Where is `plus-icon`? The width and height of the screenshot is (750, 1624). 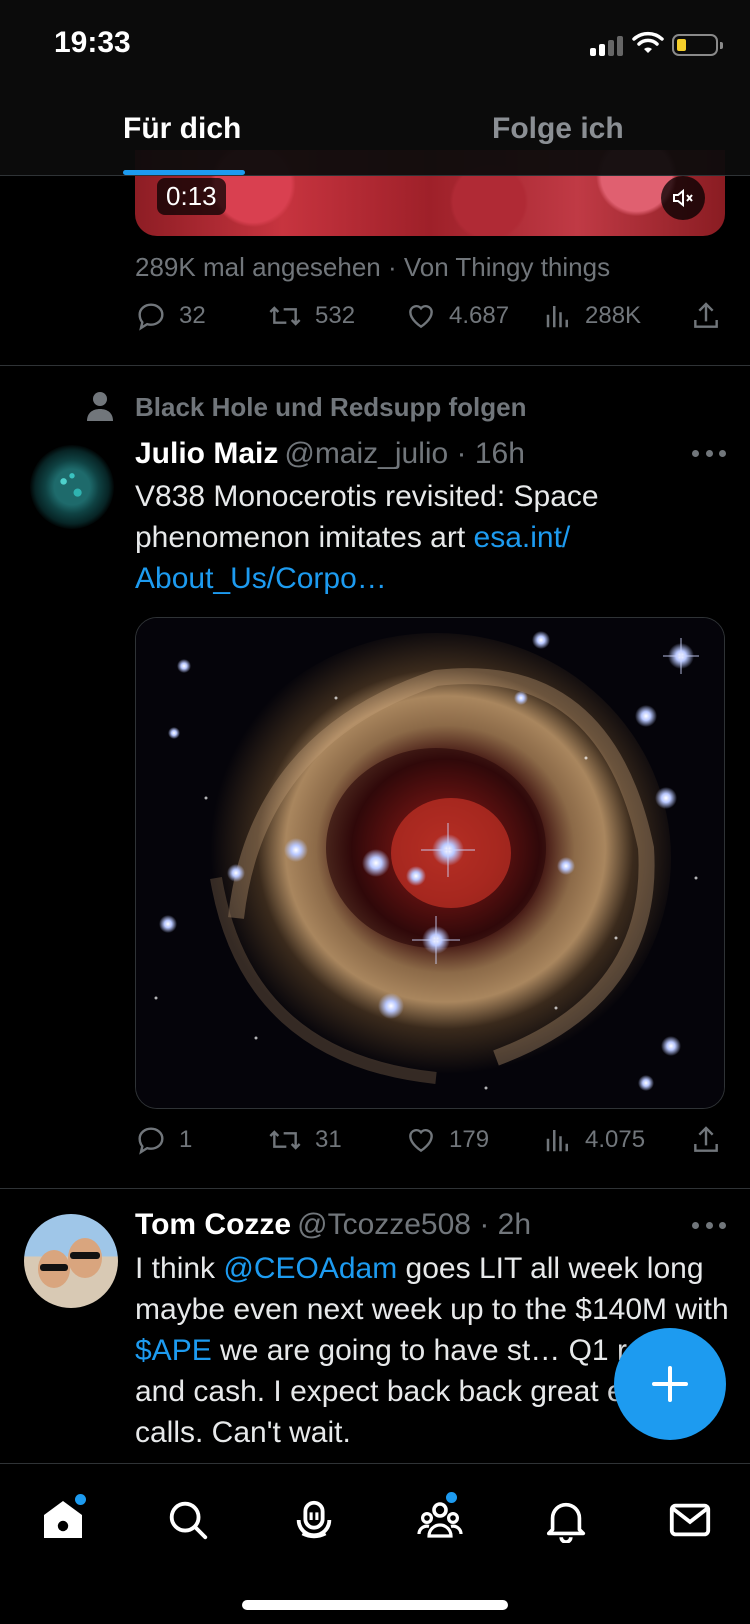 plus-icon is located at coordinates (670, 1384).